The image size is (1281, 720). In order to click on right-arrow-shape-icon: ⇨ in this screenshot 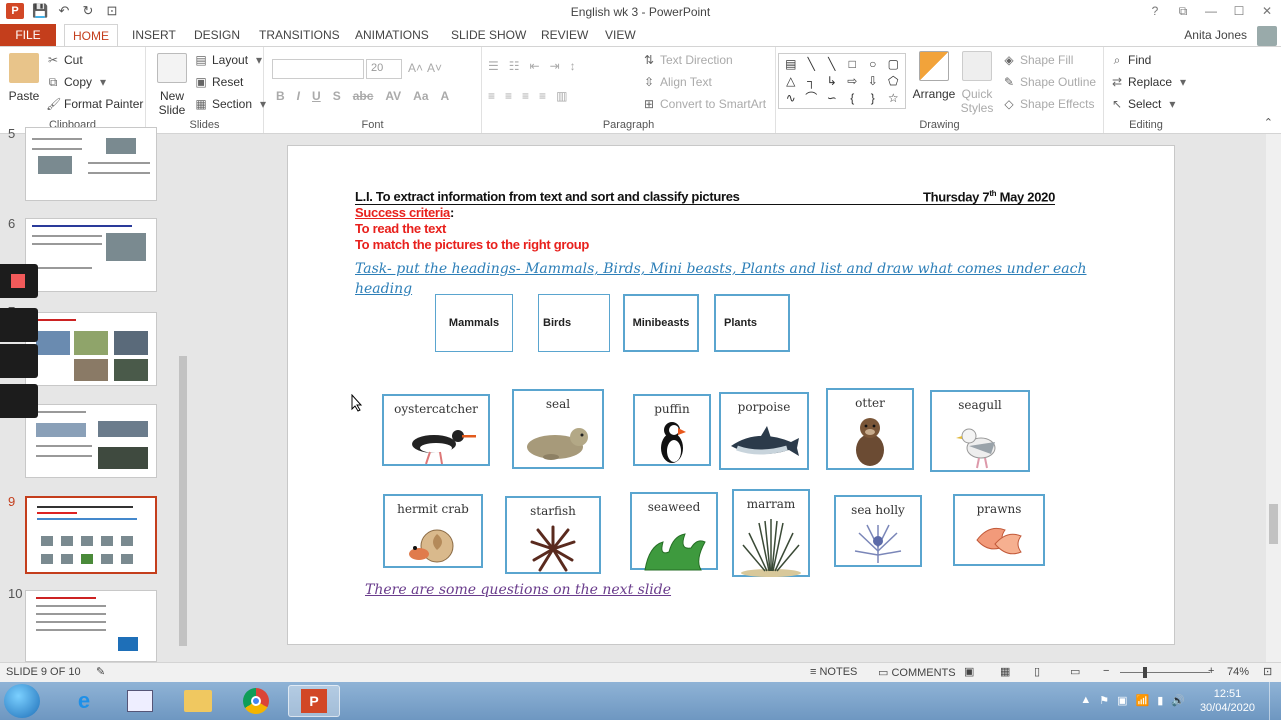, I will do `click(853, 81)`.